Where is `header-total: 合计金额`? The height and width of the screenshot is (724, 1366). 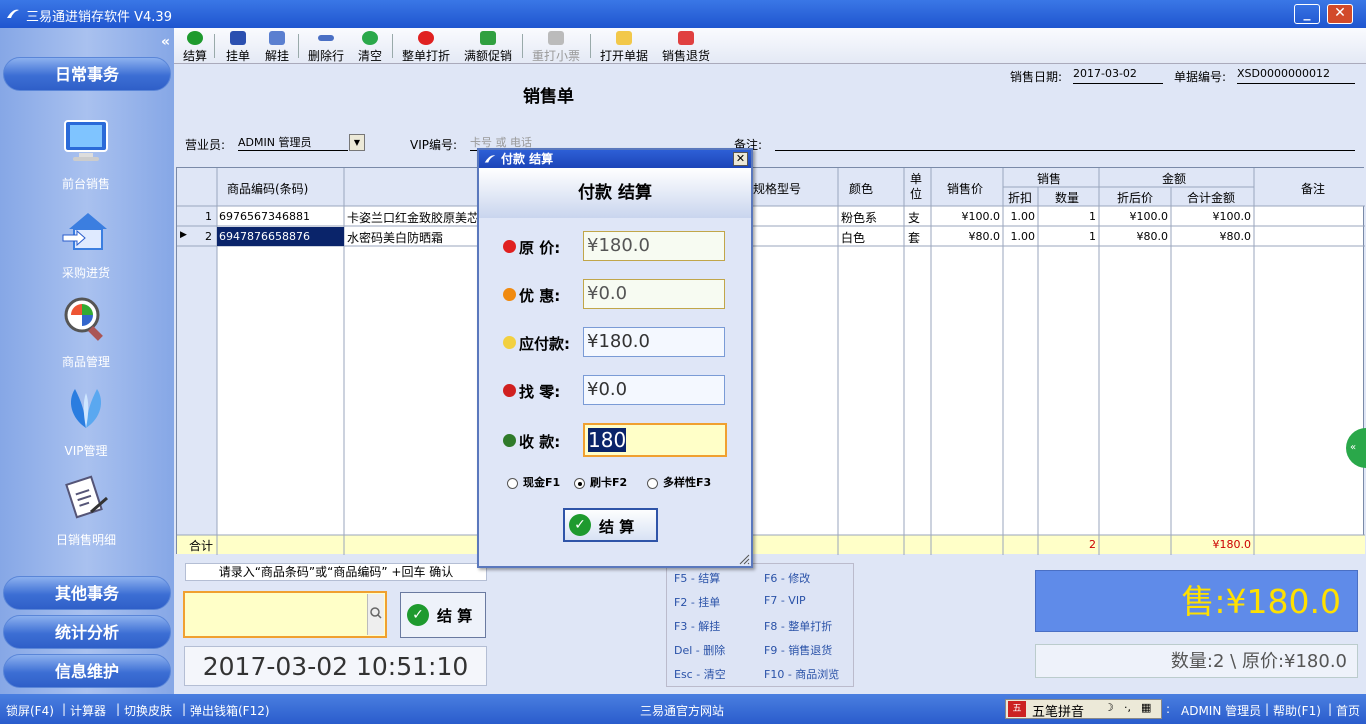
header-total: 合计金额 is located at coordinates (1211, 198).